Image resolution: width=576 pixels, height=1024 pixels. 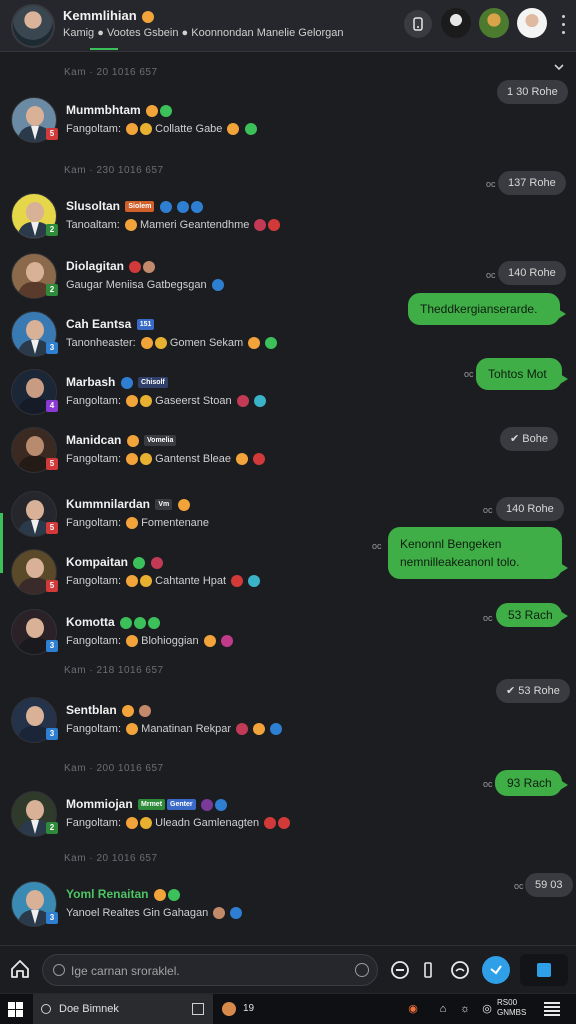 I want to click on windows-start-icon, so click(x=15, y=1009).